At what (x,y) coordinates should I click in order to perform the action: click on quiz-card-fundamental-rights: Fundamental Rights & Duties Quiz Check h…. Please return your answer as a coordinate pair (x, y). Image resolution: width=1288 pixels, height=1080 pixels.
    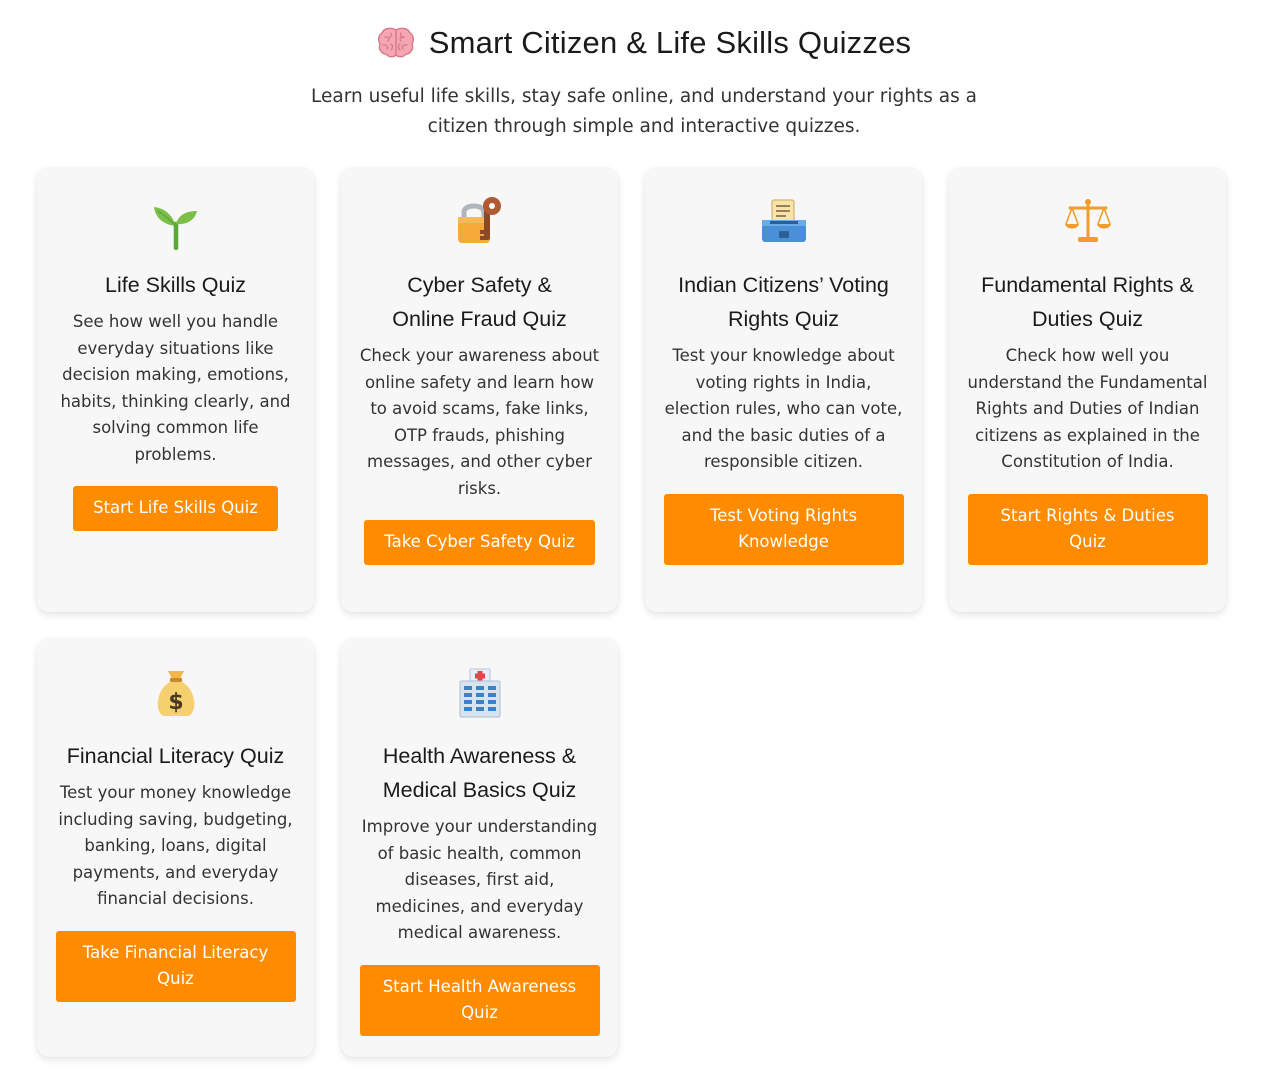
    Looking at the image, I should click on (1087, 390).